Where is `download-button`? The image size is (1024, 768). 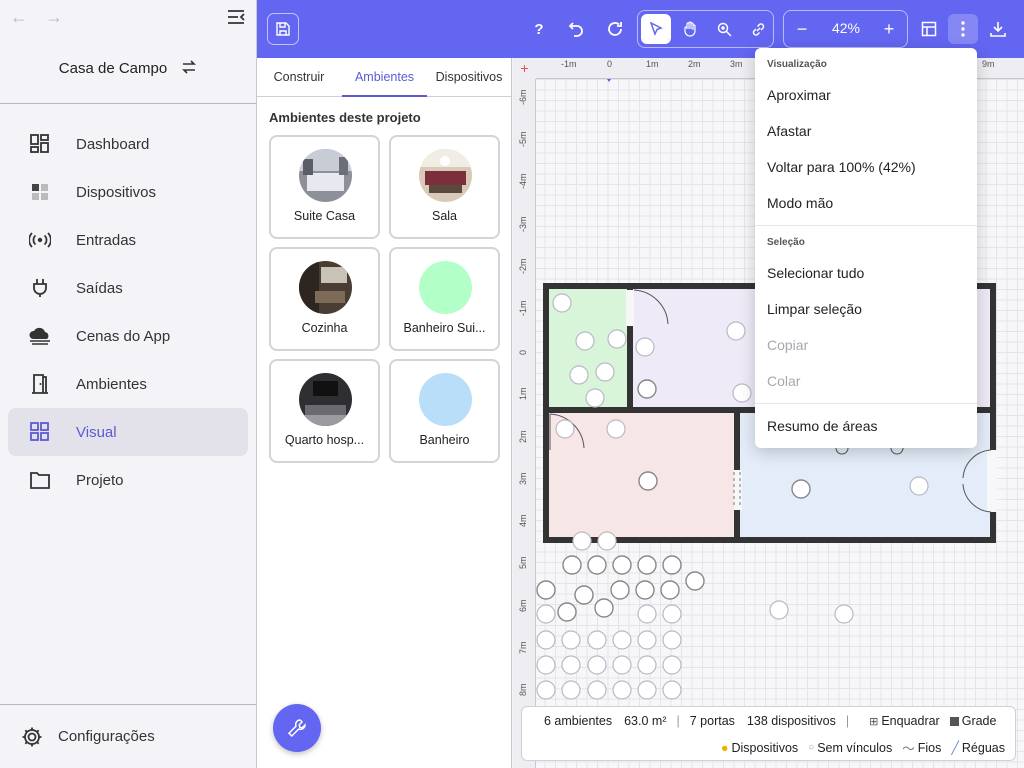 download-button is located at coordinates (998, 29).